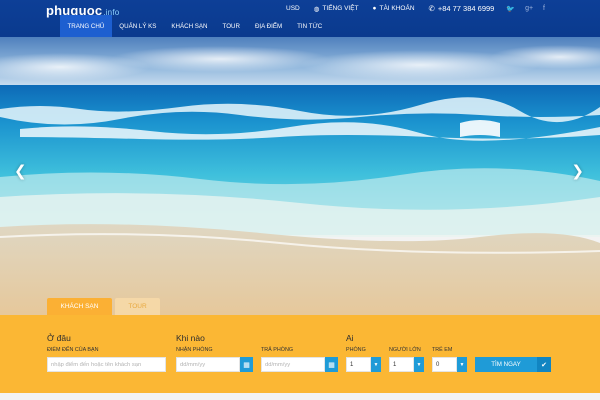 The image size is (600, 400). Describe the element at coordinates (395, 364) in the screenshot. I see `adults-value: 1` at that location.